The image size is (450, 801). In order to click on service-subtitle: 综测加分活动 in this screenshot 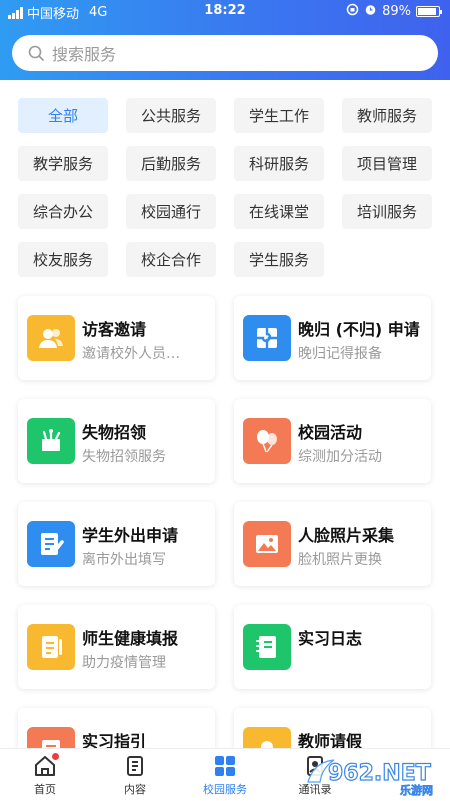, I will do `click(340, 457)`.